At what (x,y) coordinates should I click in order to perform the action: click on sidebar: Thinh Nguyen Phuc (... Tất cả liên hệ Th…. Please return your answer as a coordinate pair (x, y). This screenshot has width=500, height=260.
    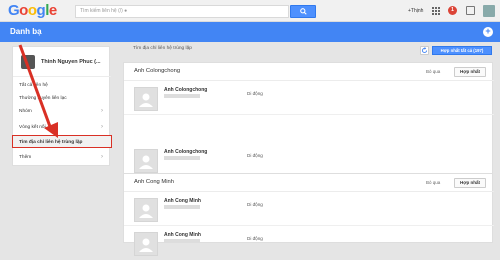
    Looking at the image, I should click on (62, 106).